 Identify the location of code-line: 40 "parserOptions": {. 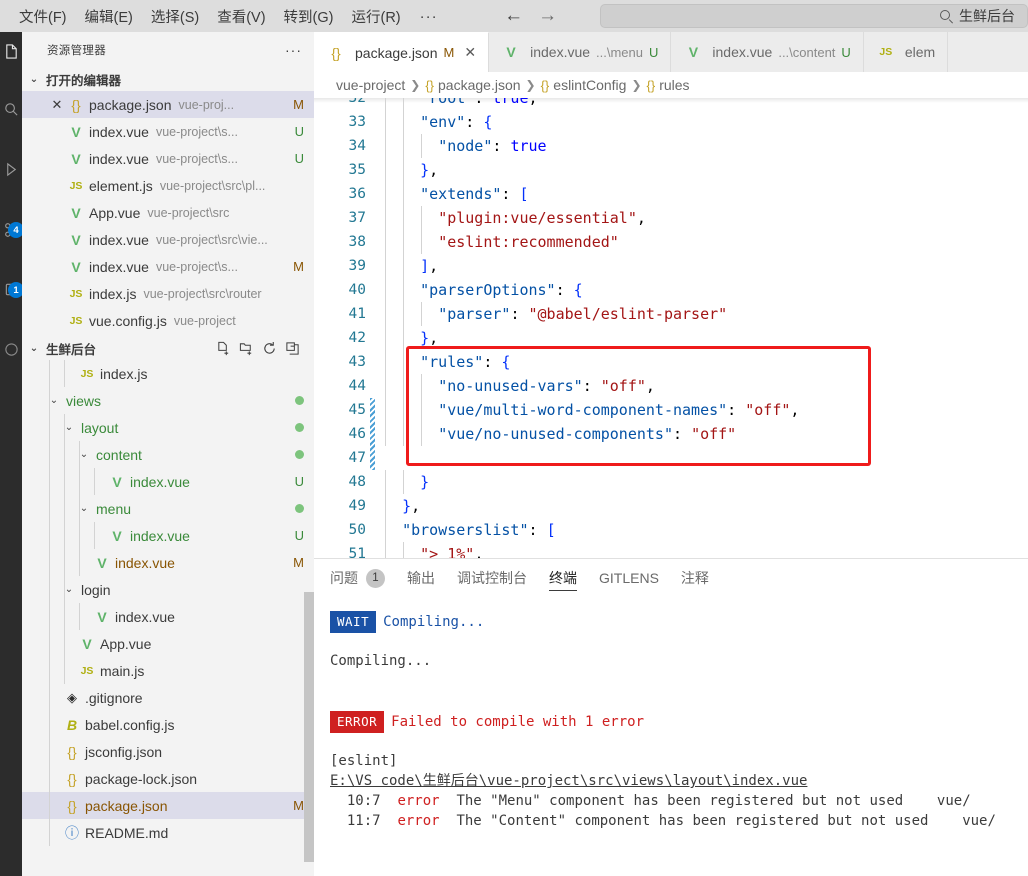
(671, 290).